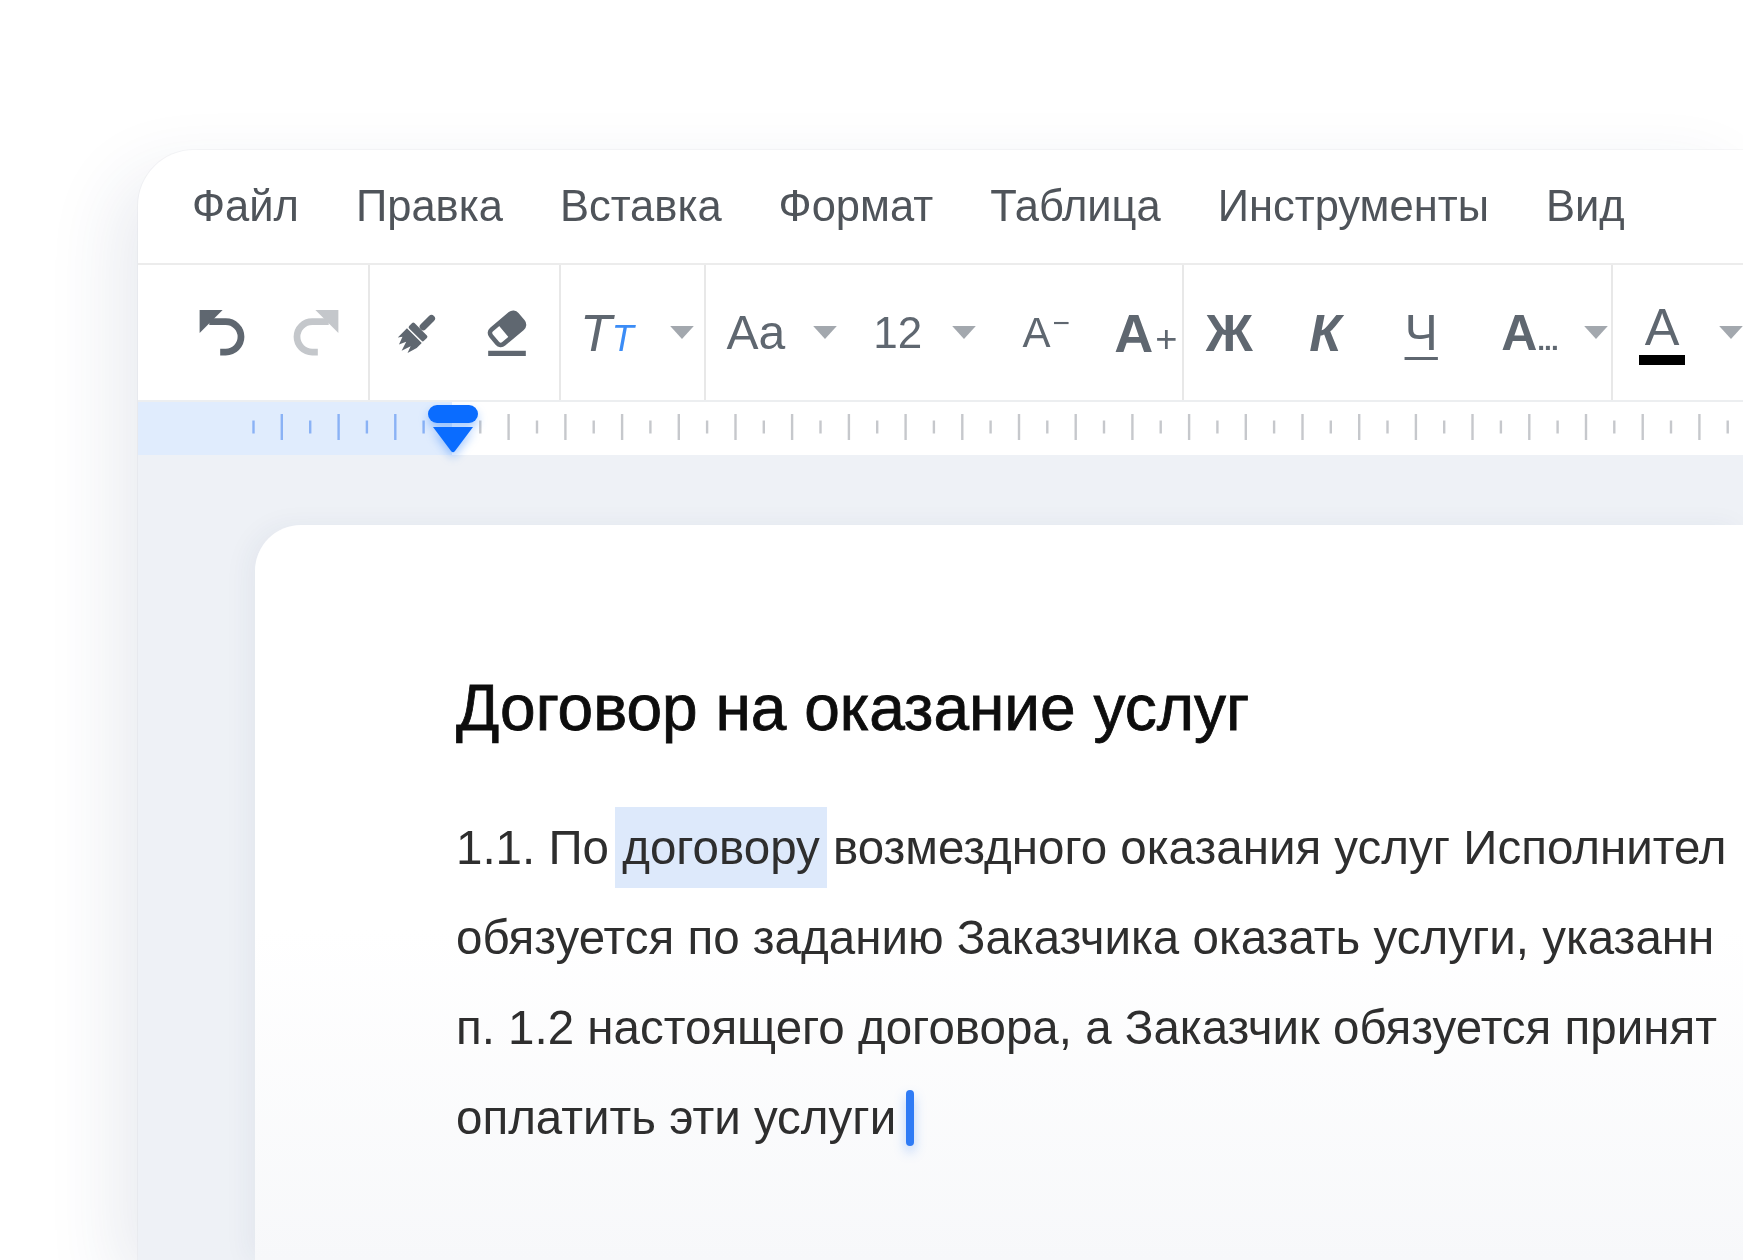 Image resolution: width=1743 pixels, height=1260 pixels. I want to click on font-dropdown: Aa, so click(782, 332).